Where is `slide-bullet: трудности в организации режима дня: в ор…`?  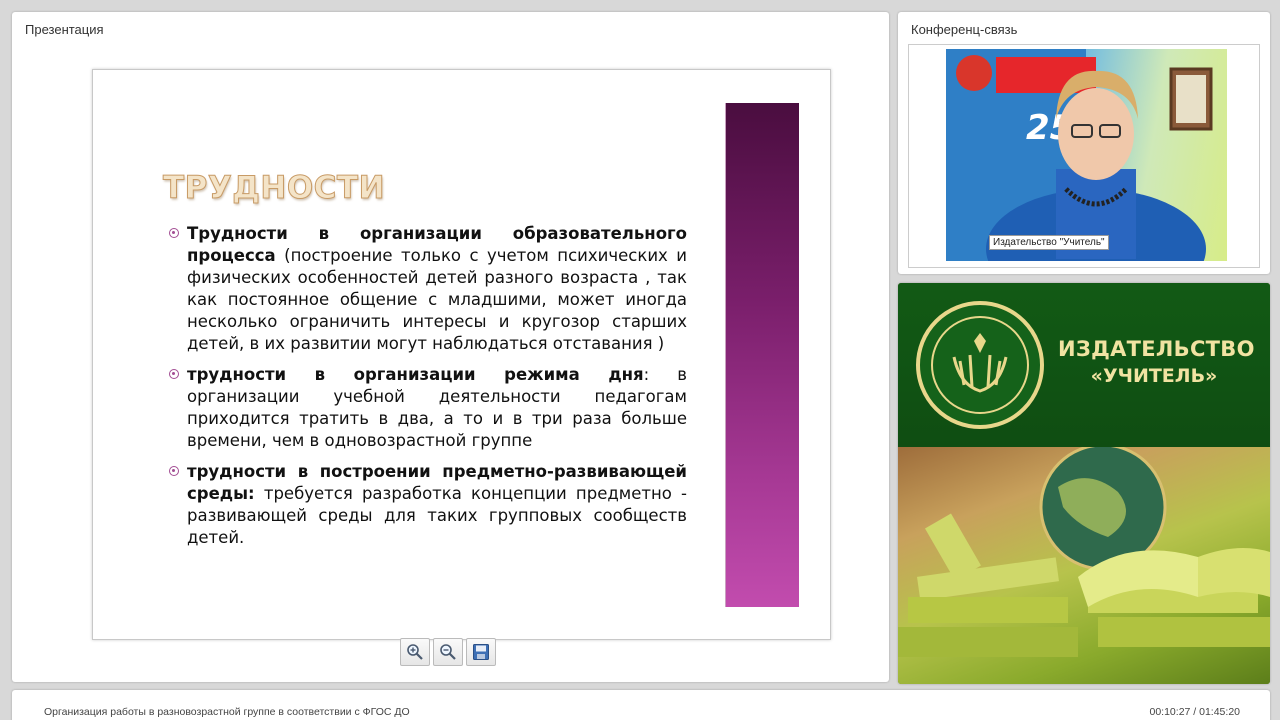
slide-bullet: трудности в организации режима дня: в ор… is located at coordinates (427, 408).